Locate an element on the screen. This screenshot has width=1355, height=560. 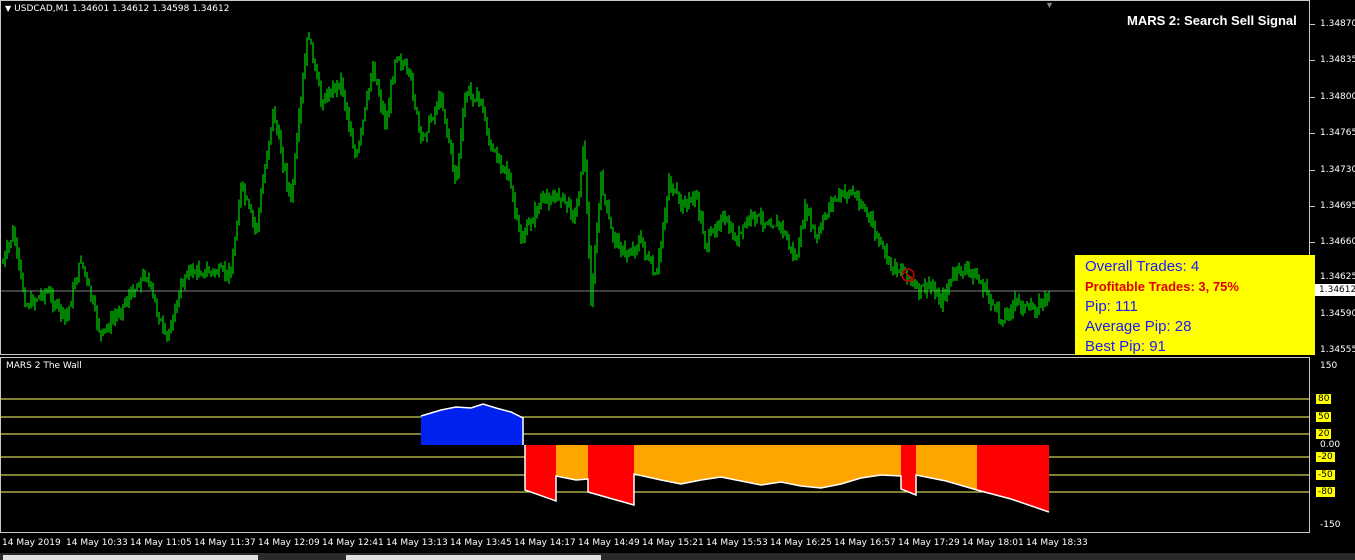
price-label: 1.34695 is located at coordinates (1337, 206).